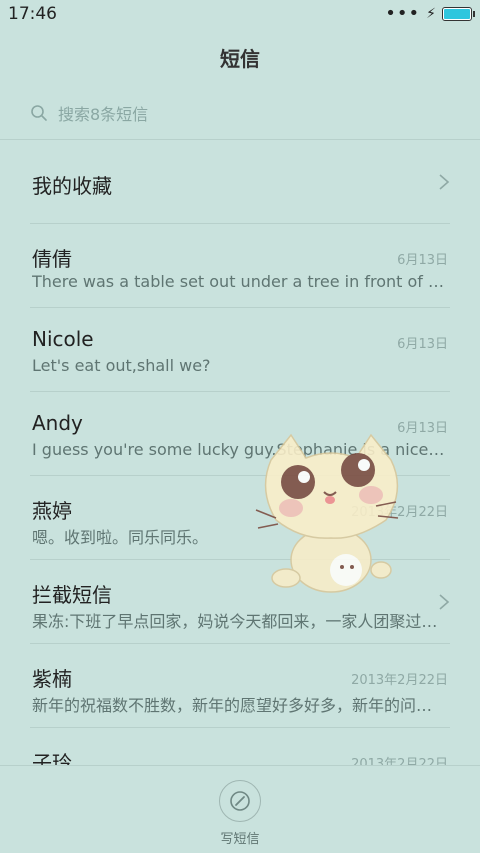  What do you see at coordinates (52, 511) in the screenshot?
I see `contact-name: 燕婷` at bounding box center [52, 511].